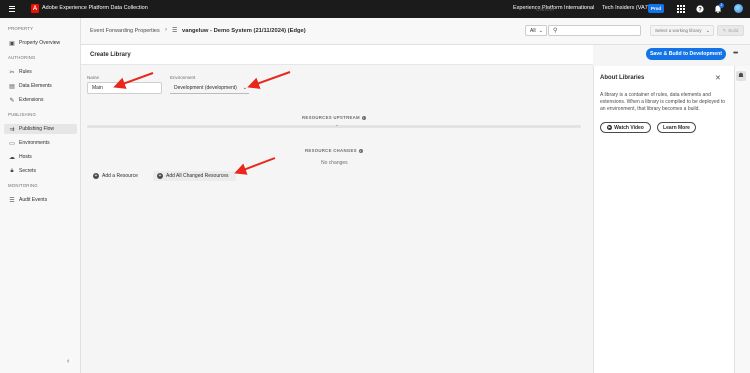  What do you see at coordinates (12, 72) in the screenshot?
I see `rules-icon: ✂` at bounding box center [12, 72].